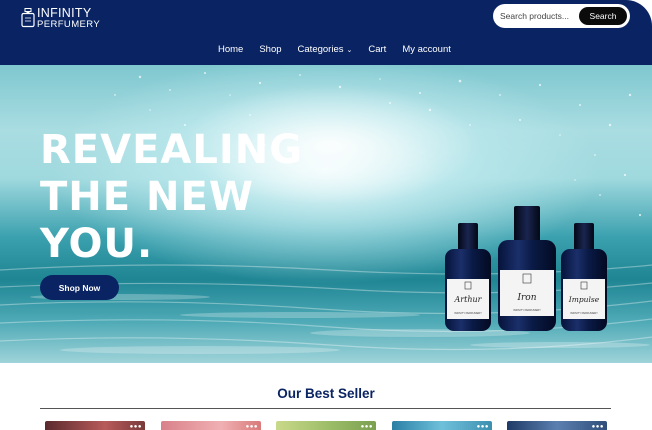 The height and width of the screenshot is (430, 652). Describe the element at coordinates (230, 49) in the screenshot. I see `nav-home: Home` at that location.